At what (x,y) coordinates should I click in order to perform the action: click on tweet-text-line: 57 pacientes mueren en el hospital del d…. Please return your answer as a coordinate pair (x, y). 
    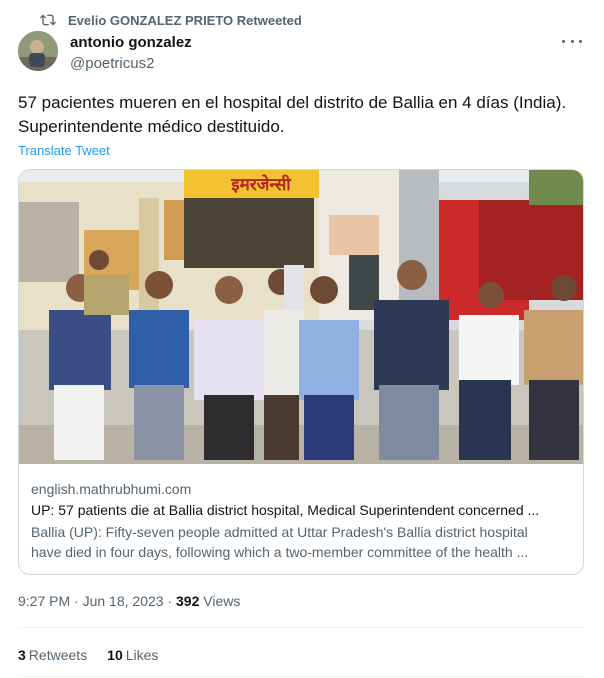
    Looking at the image, I should click on (292, 102).